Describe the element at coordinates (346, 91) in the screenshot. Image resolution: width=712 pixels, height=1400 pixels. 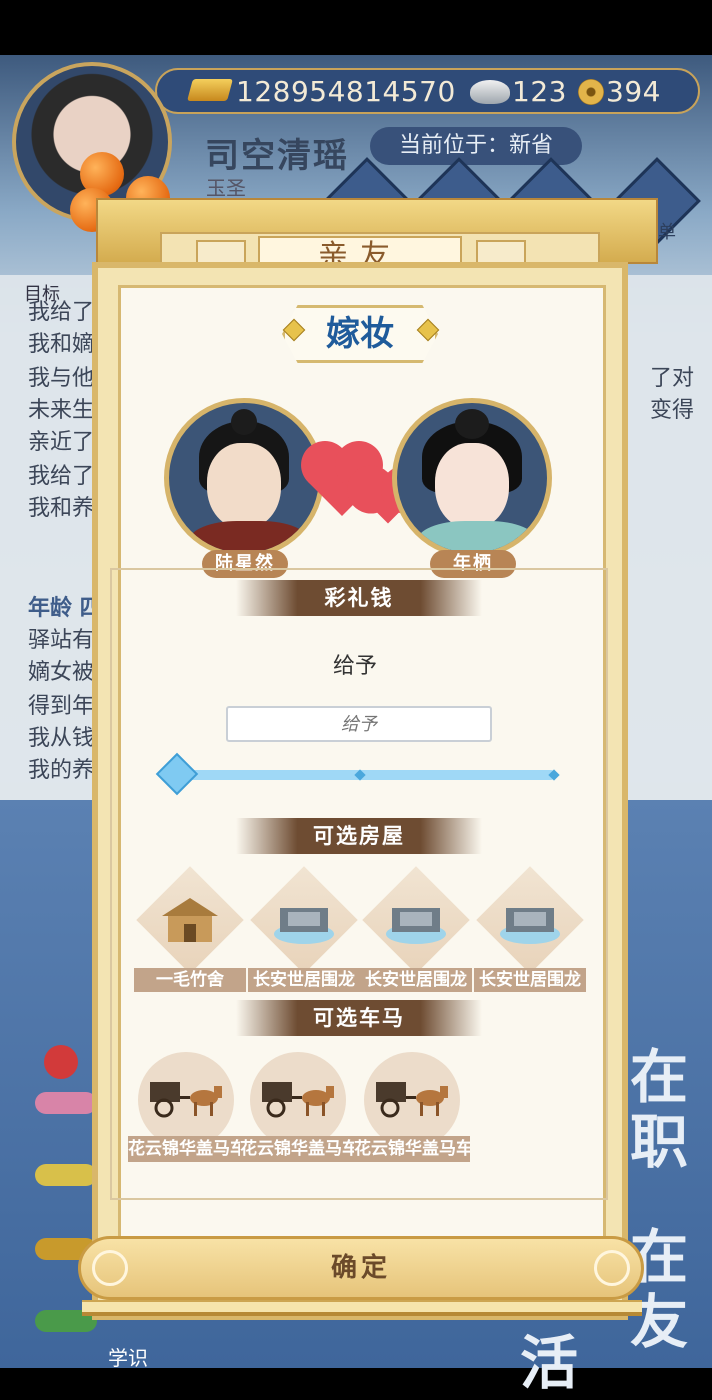
I see `gold-amount: 128954814570` at that location.